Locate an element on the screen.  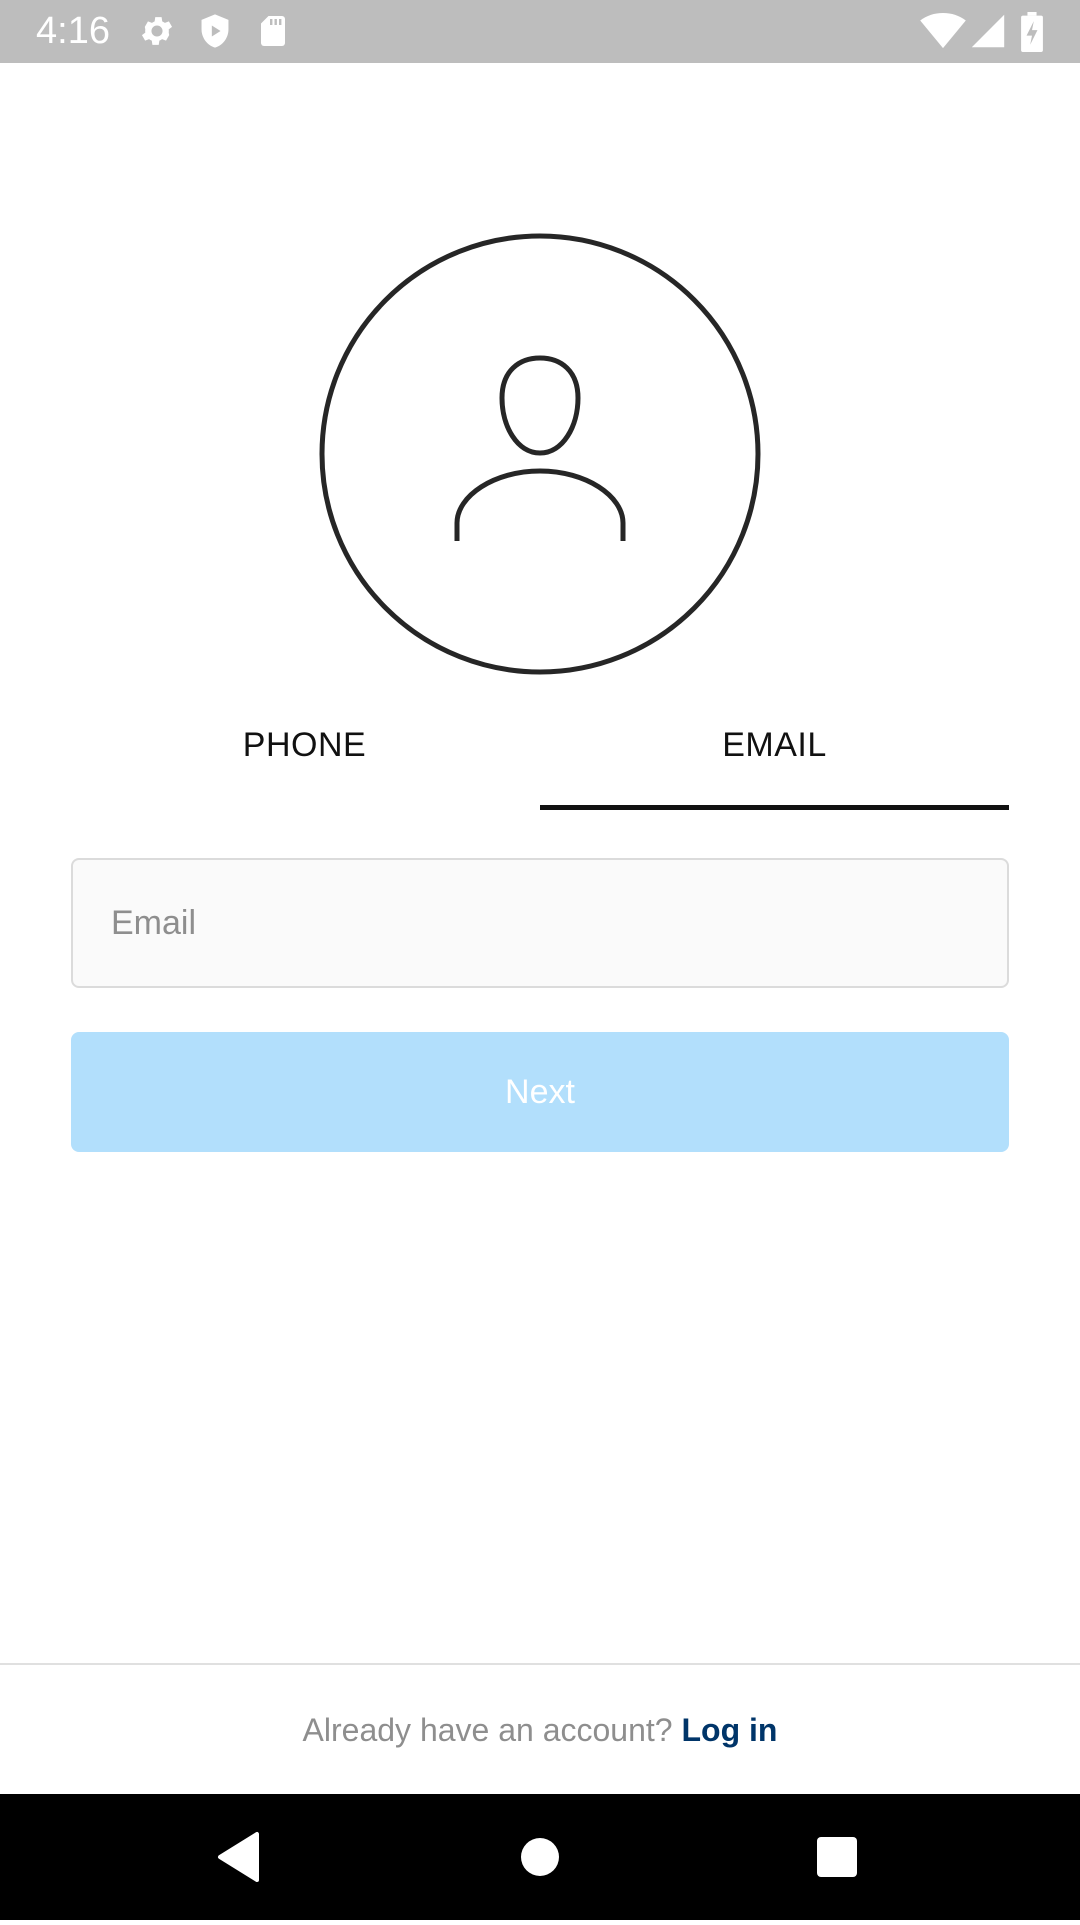
person-outline-icon is located at coordinates (540, 454).